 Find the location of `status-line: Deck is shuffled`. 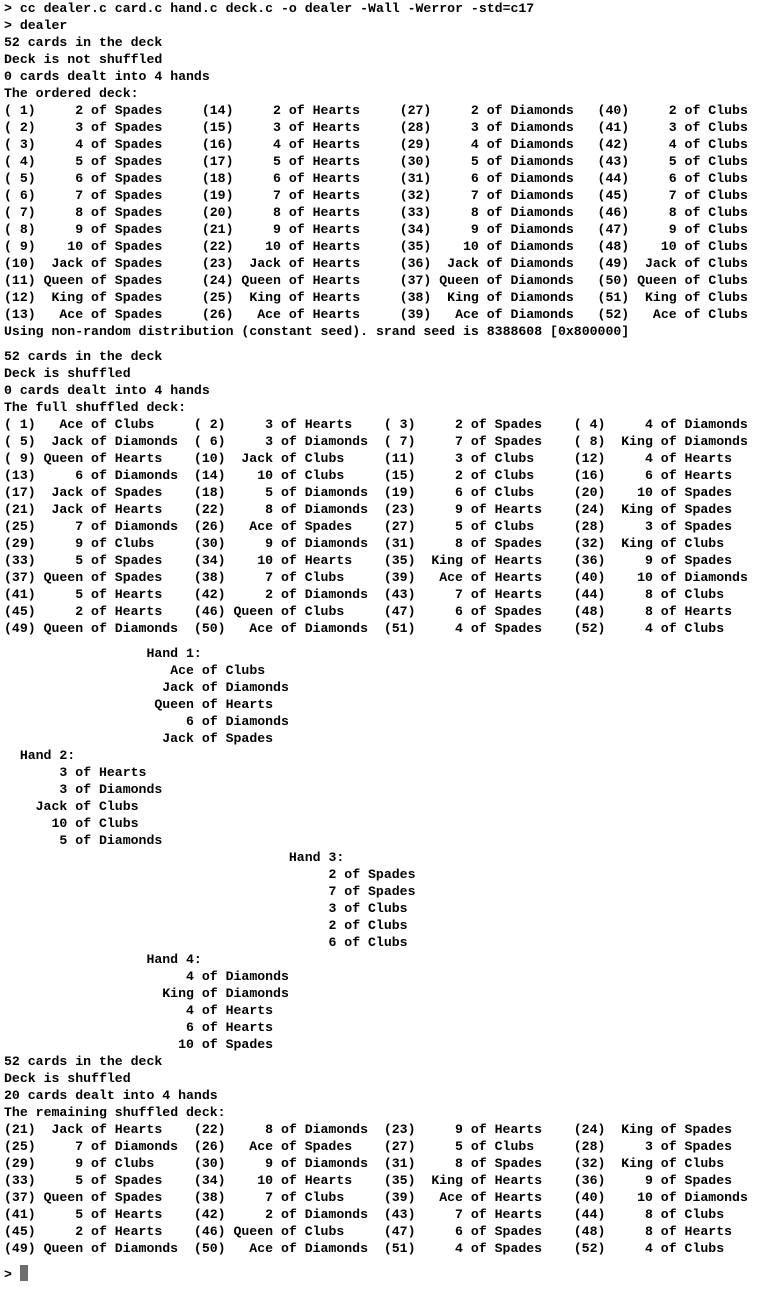

status-line: Deck is shuffled is located at coordinates (67, 1078).